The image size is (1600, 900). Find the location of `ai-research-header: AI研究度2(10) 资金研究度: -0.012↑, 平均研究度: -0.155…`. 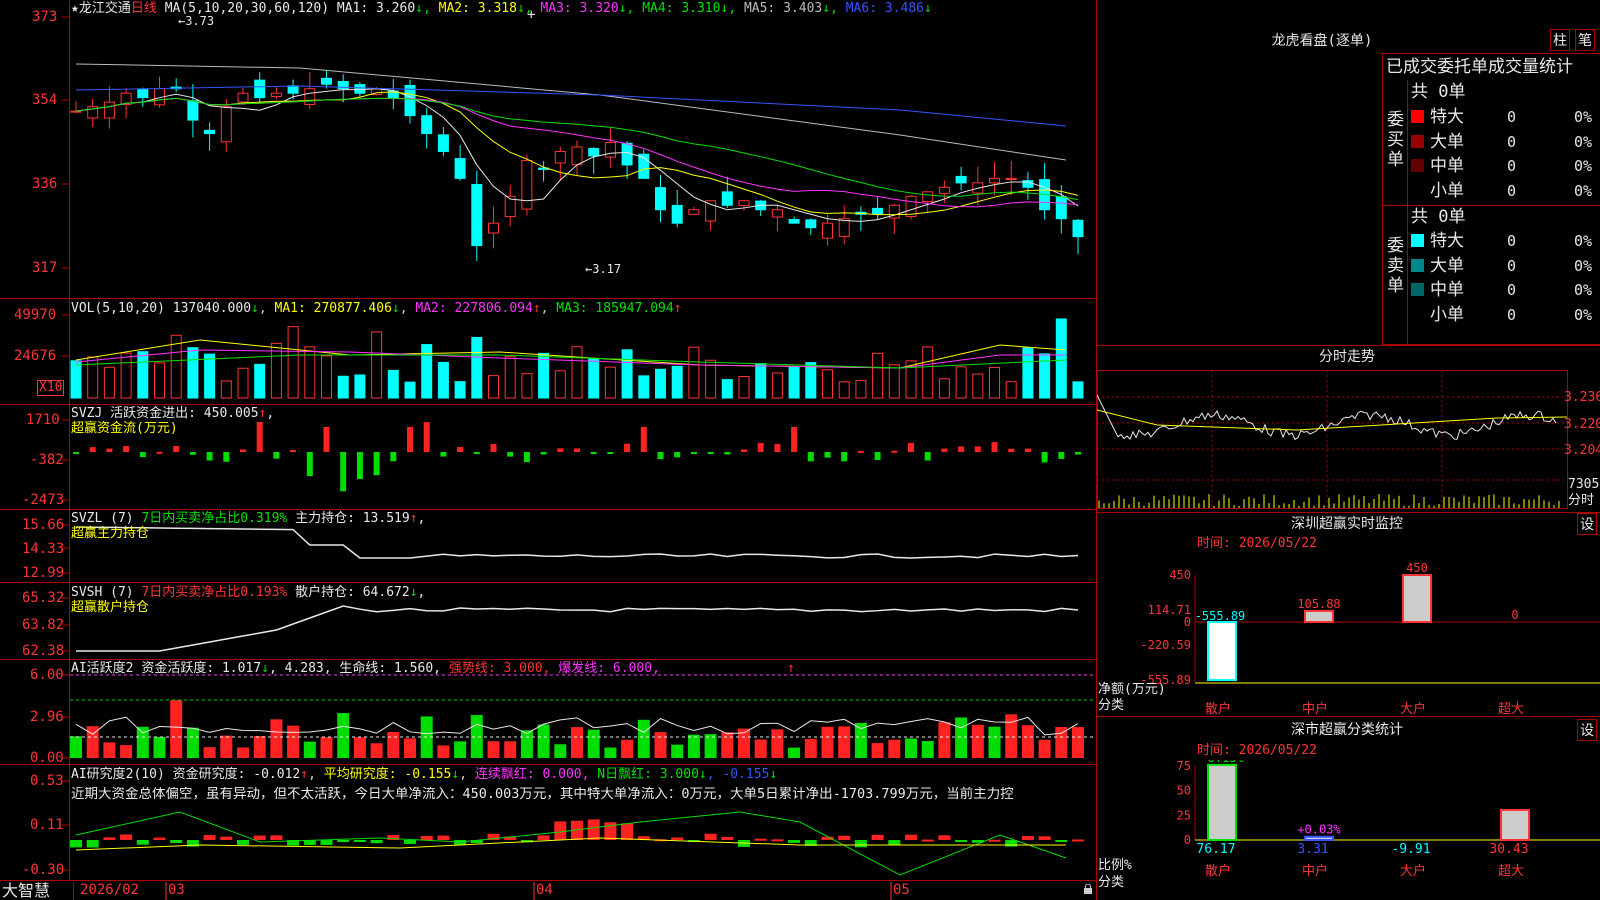

ai-research-header: AI研究度2(10) 资金研究度: -0.012↑, 平均研究度: -0.155… is located at coordinates (424, 774).